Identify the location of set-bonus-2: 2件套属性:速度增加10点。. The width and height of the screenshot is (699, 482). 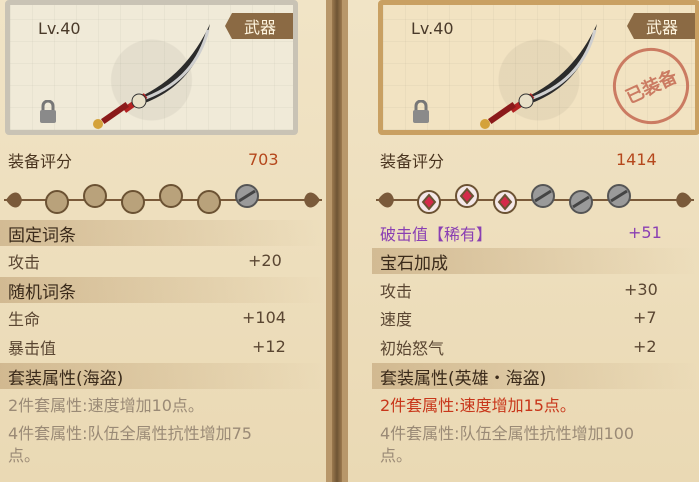
(106, 405).